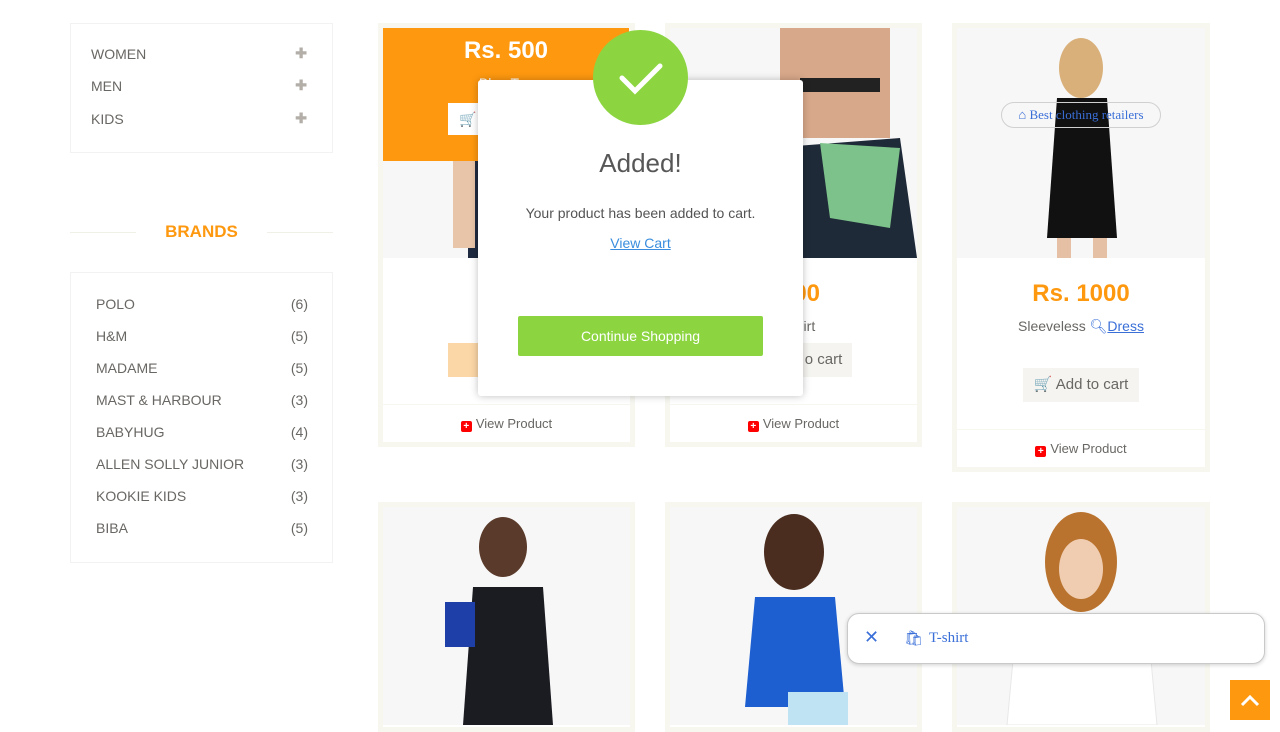 Image resolution: width=1280 pixels, height=732 pixels. What do you see at coordinates (299, 304) in the screenshot?
I see `brand-count: (6)` at bounding box center [299, 304].